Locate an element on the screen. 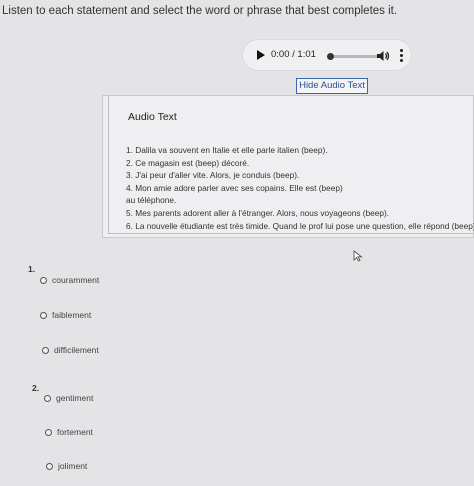  volume-icon is located at coordinates (383, 56).